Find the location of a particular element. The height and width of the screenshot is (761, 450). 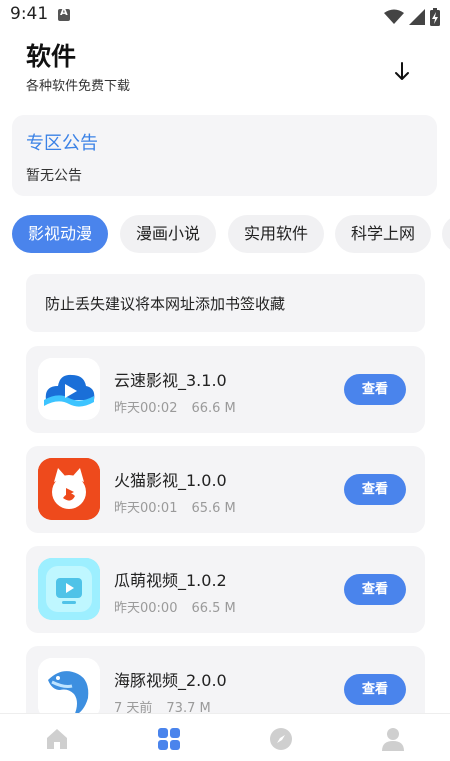

app-size: 66.5 M is located at coordinates (213, 608).